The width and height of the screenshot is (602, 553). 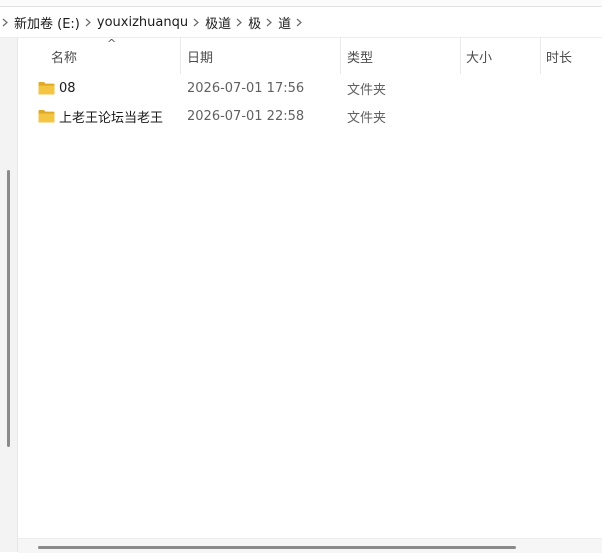 I want to click on column-header-date: 日期, so click(x=261, y=56).